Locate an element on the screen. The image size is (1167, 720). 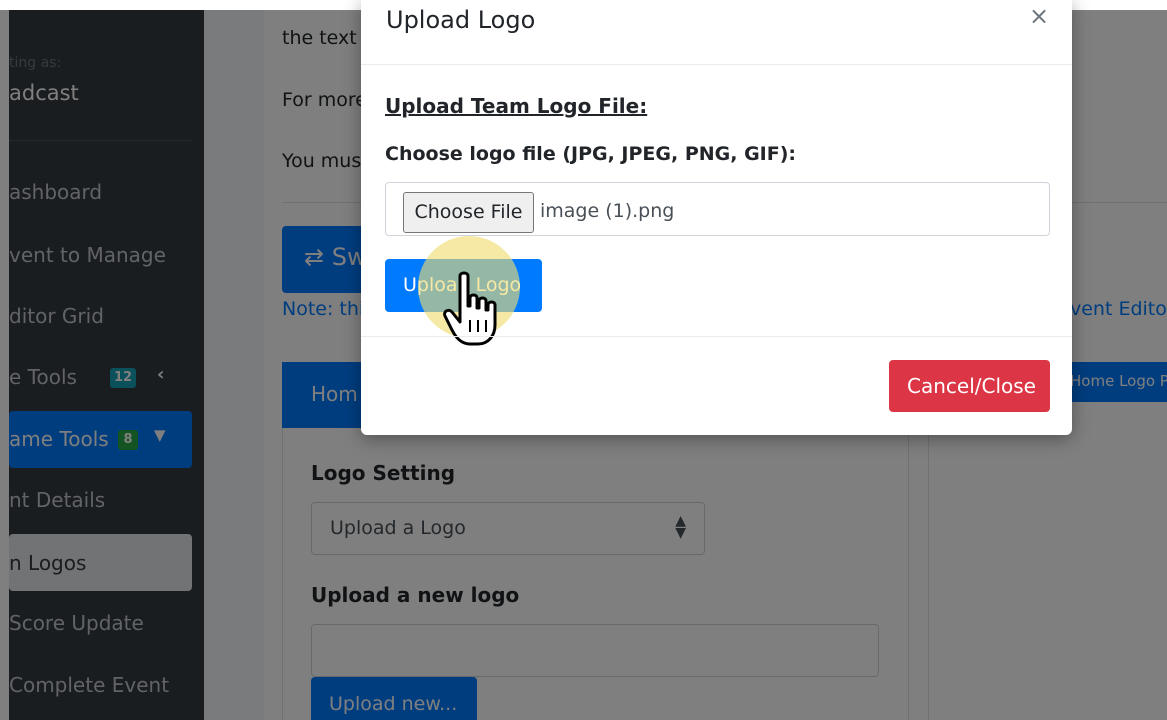
cancel-close-button: Cancel/Close is located at coordinates (969, 386).